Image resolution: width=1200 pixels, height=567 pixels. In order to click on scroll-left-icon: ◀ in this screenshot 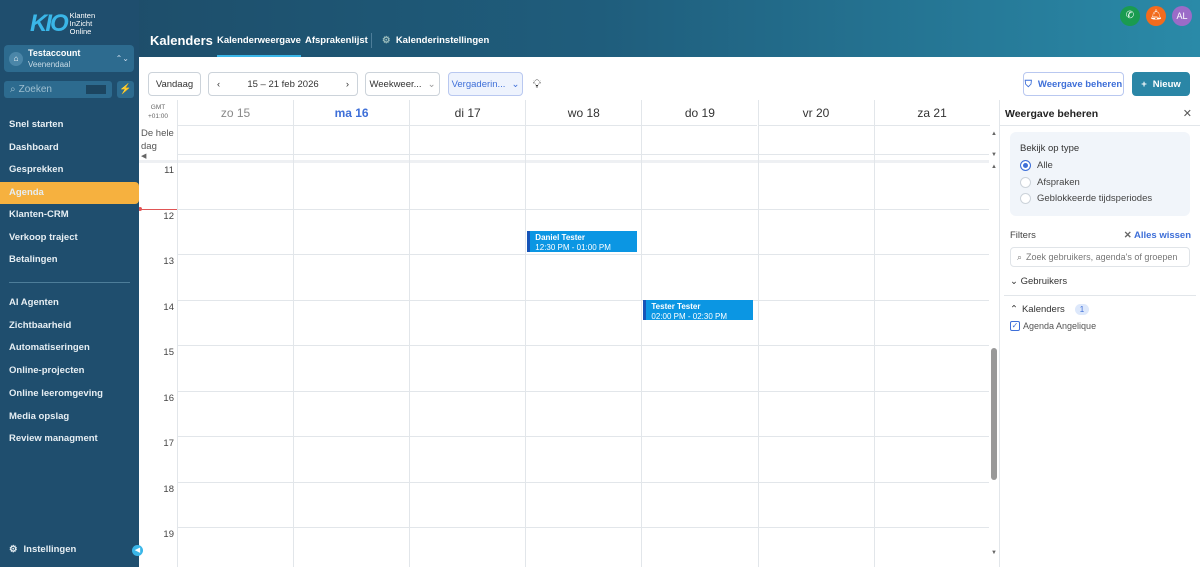, I will do `click(143, 156)`.